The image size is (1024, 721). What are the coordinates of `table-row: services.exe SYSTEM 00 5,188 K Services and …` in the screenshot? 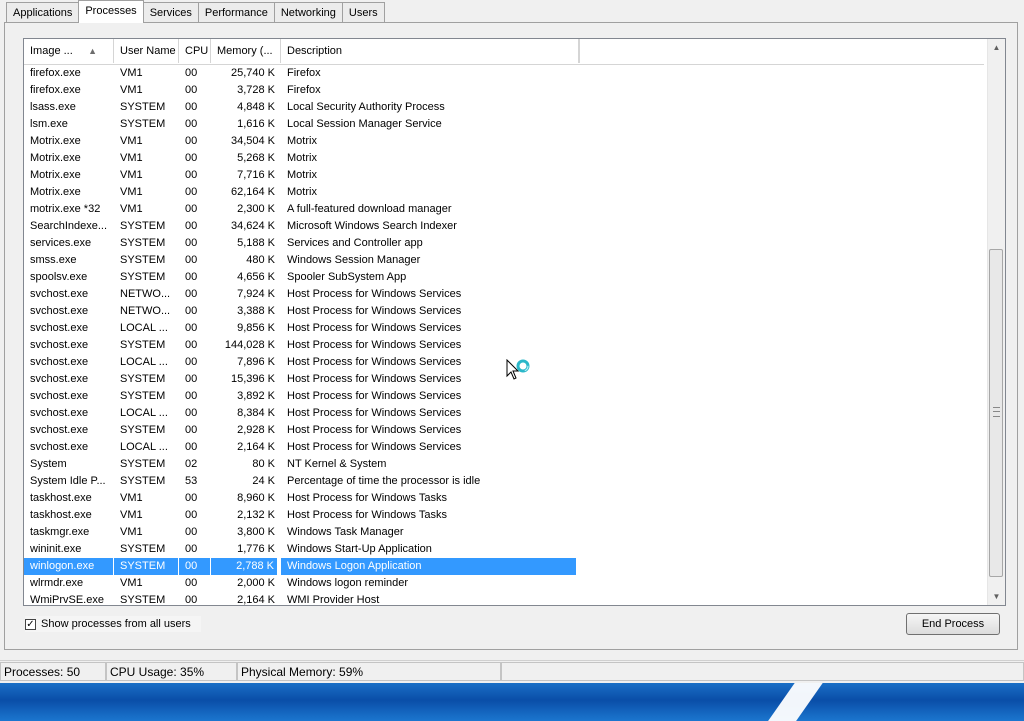 It's located at (504, 243).